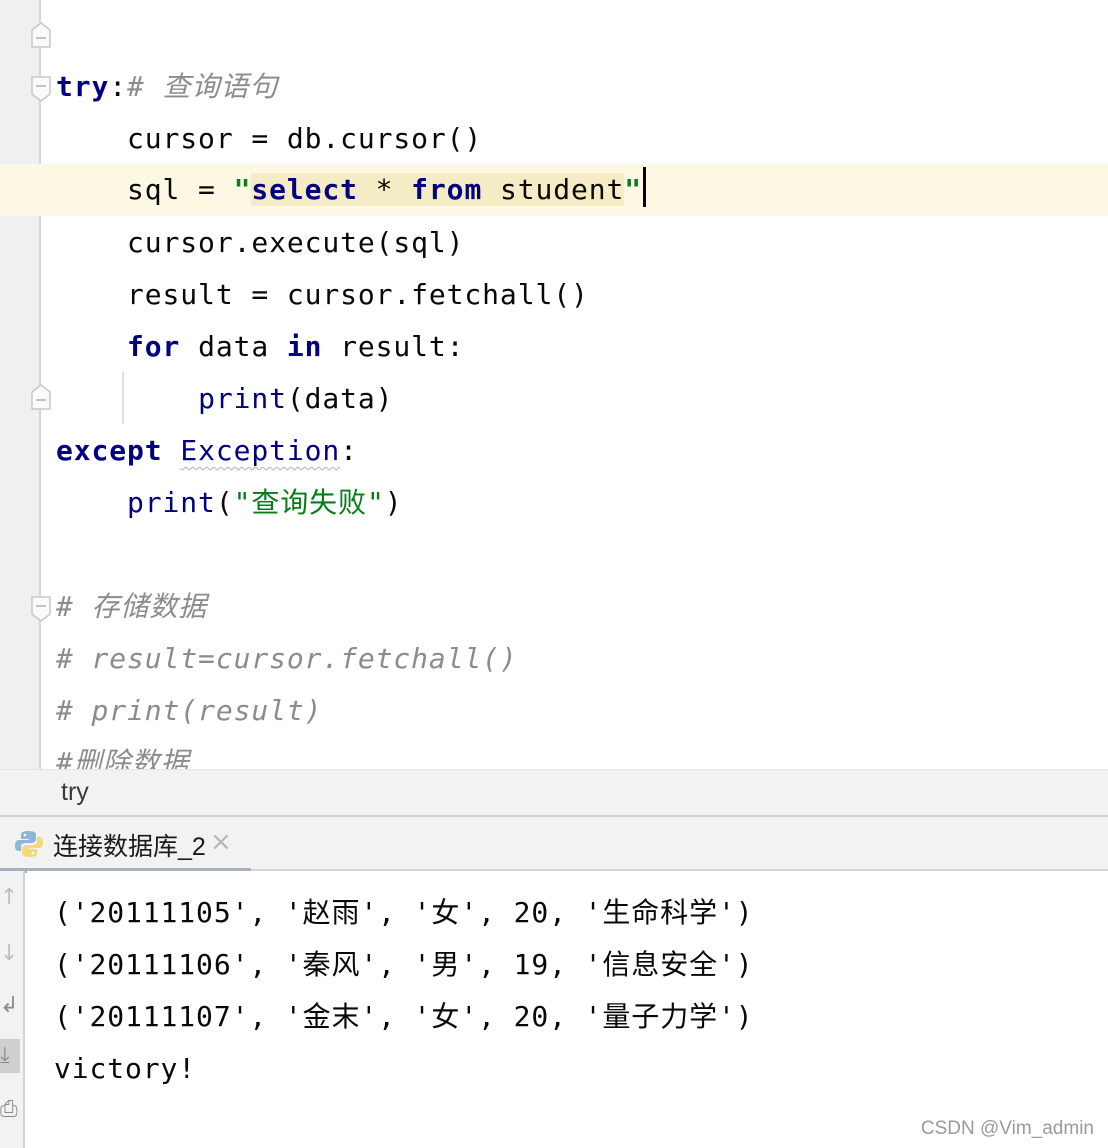 Image resolution: width=1108 pixels, height=1148 pixels. What do you see at coordinates (260, 450) in the screenshot?
I see `exception-class-warning: Exception` at bounding box center [260, 450].